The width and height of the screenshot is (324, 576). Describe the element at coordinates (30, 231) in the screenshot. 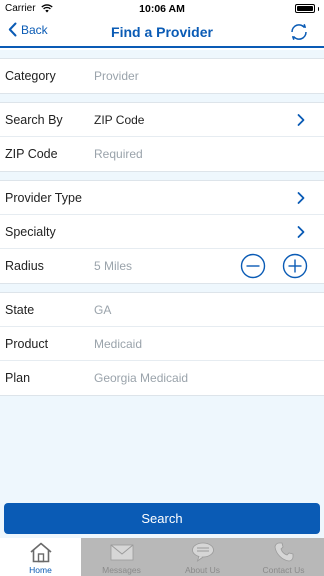

I see `specialty-label: Specialty` at that location.